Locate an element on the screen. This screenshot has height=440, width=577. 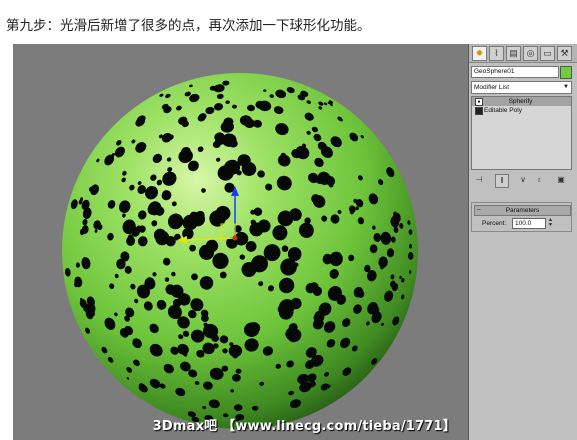
utilities-icon: ⚒ is located at coordinates (564, 53).